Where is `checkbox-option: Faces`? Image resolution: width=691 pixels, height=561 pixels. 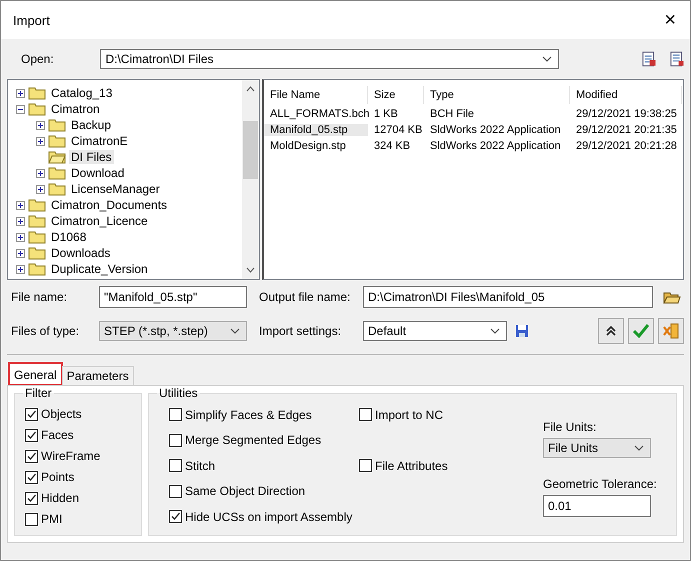 checkbox-option: Faces is located at coordinates (79, 435).